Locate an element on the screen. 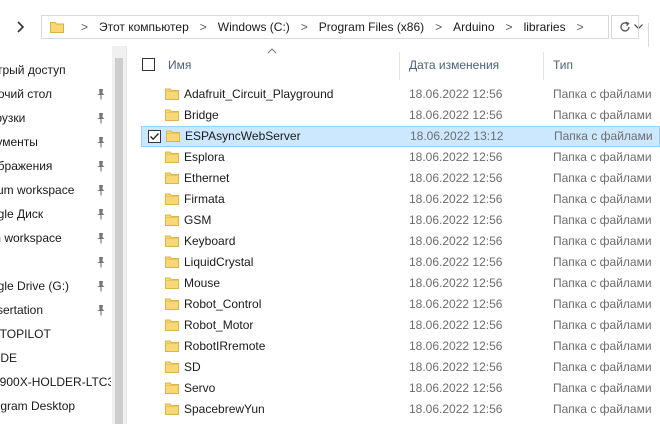 The width and height of the screenshot is (660, 424). chevron-right-icon is located at coordinates (20, 27).